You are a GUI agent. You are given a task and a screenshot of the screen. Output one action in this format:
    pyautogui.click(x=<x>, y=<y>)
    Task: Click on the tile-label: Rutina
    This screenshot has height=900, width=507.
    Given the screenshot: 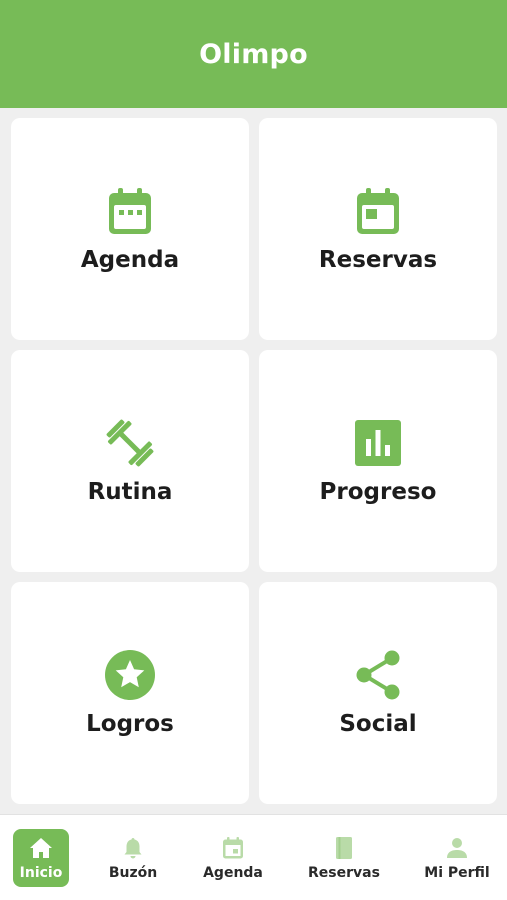 What is the action you would take?
    pyautogui.click(x=130, y=492)
    